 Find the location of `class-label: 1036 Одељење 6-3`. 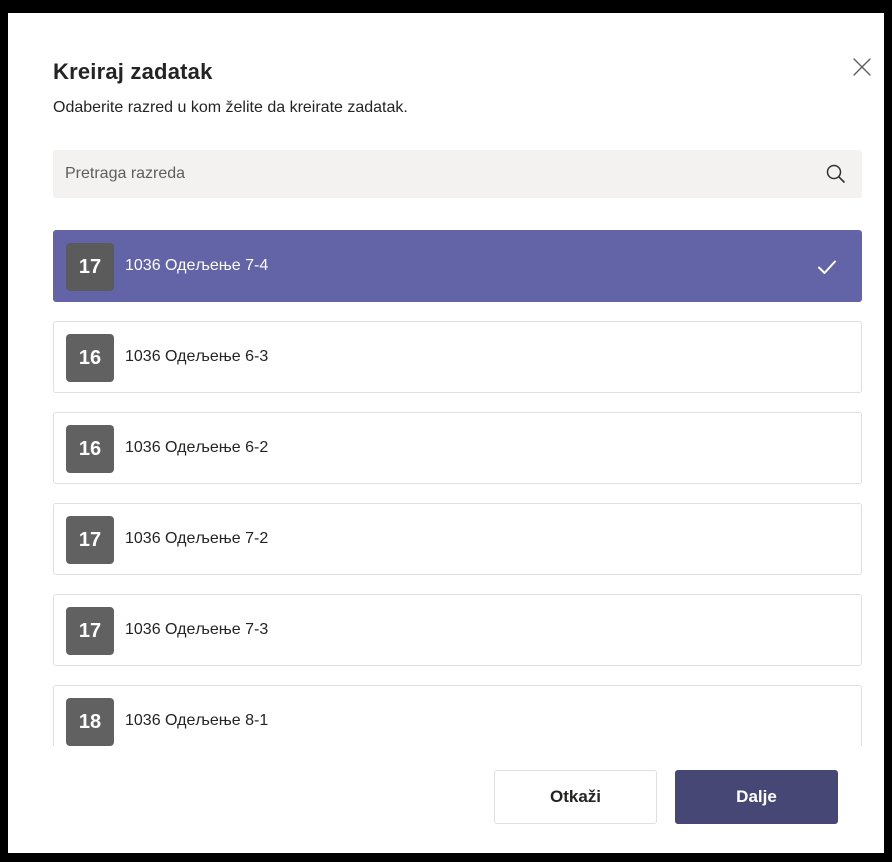

class-label: 1036 Одељење 6-3 is located at coordinates (197, 356).